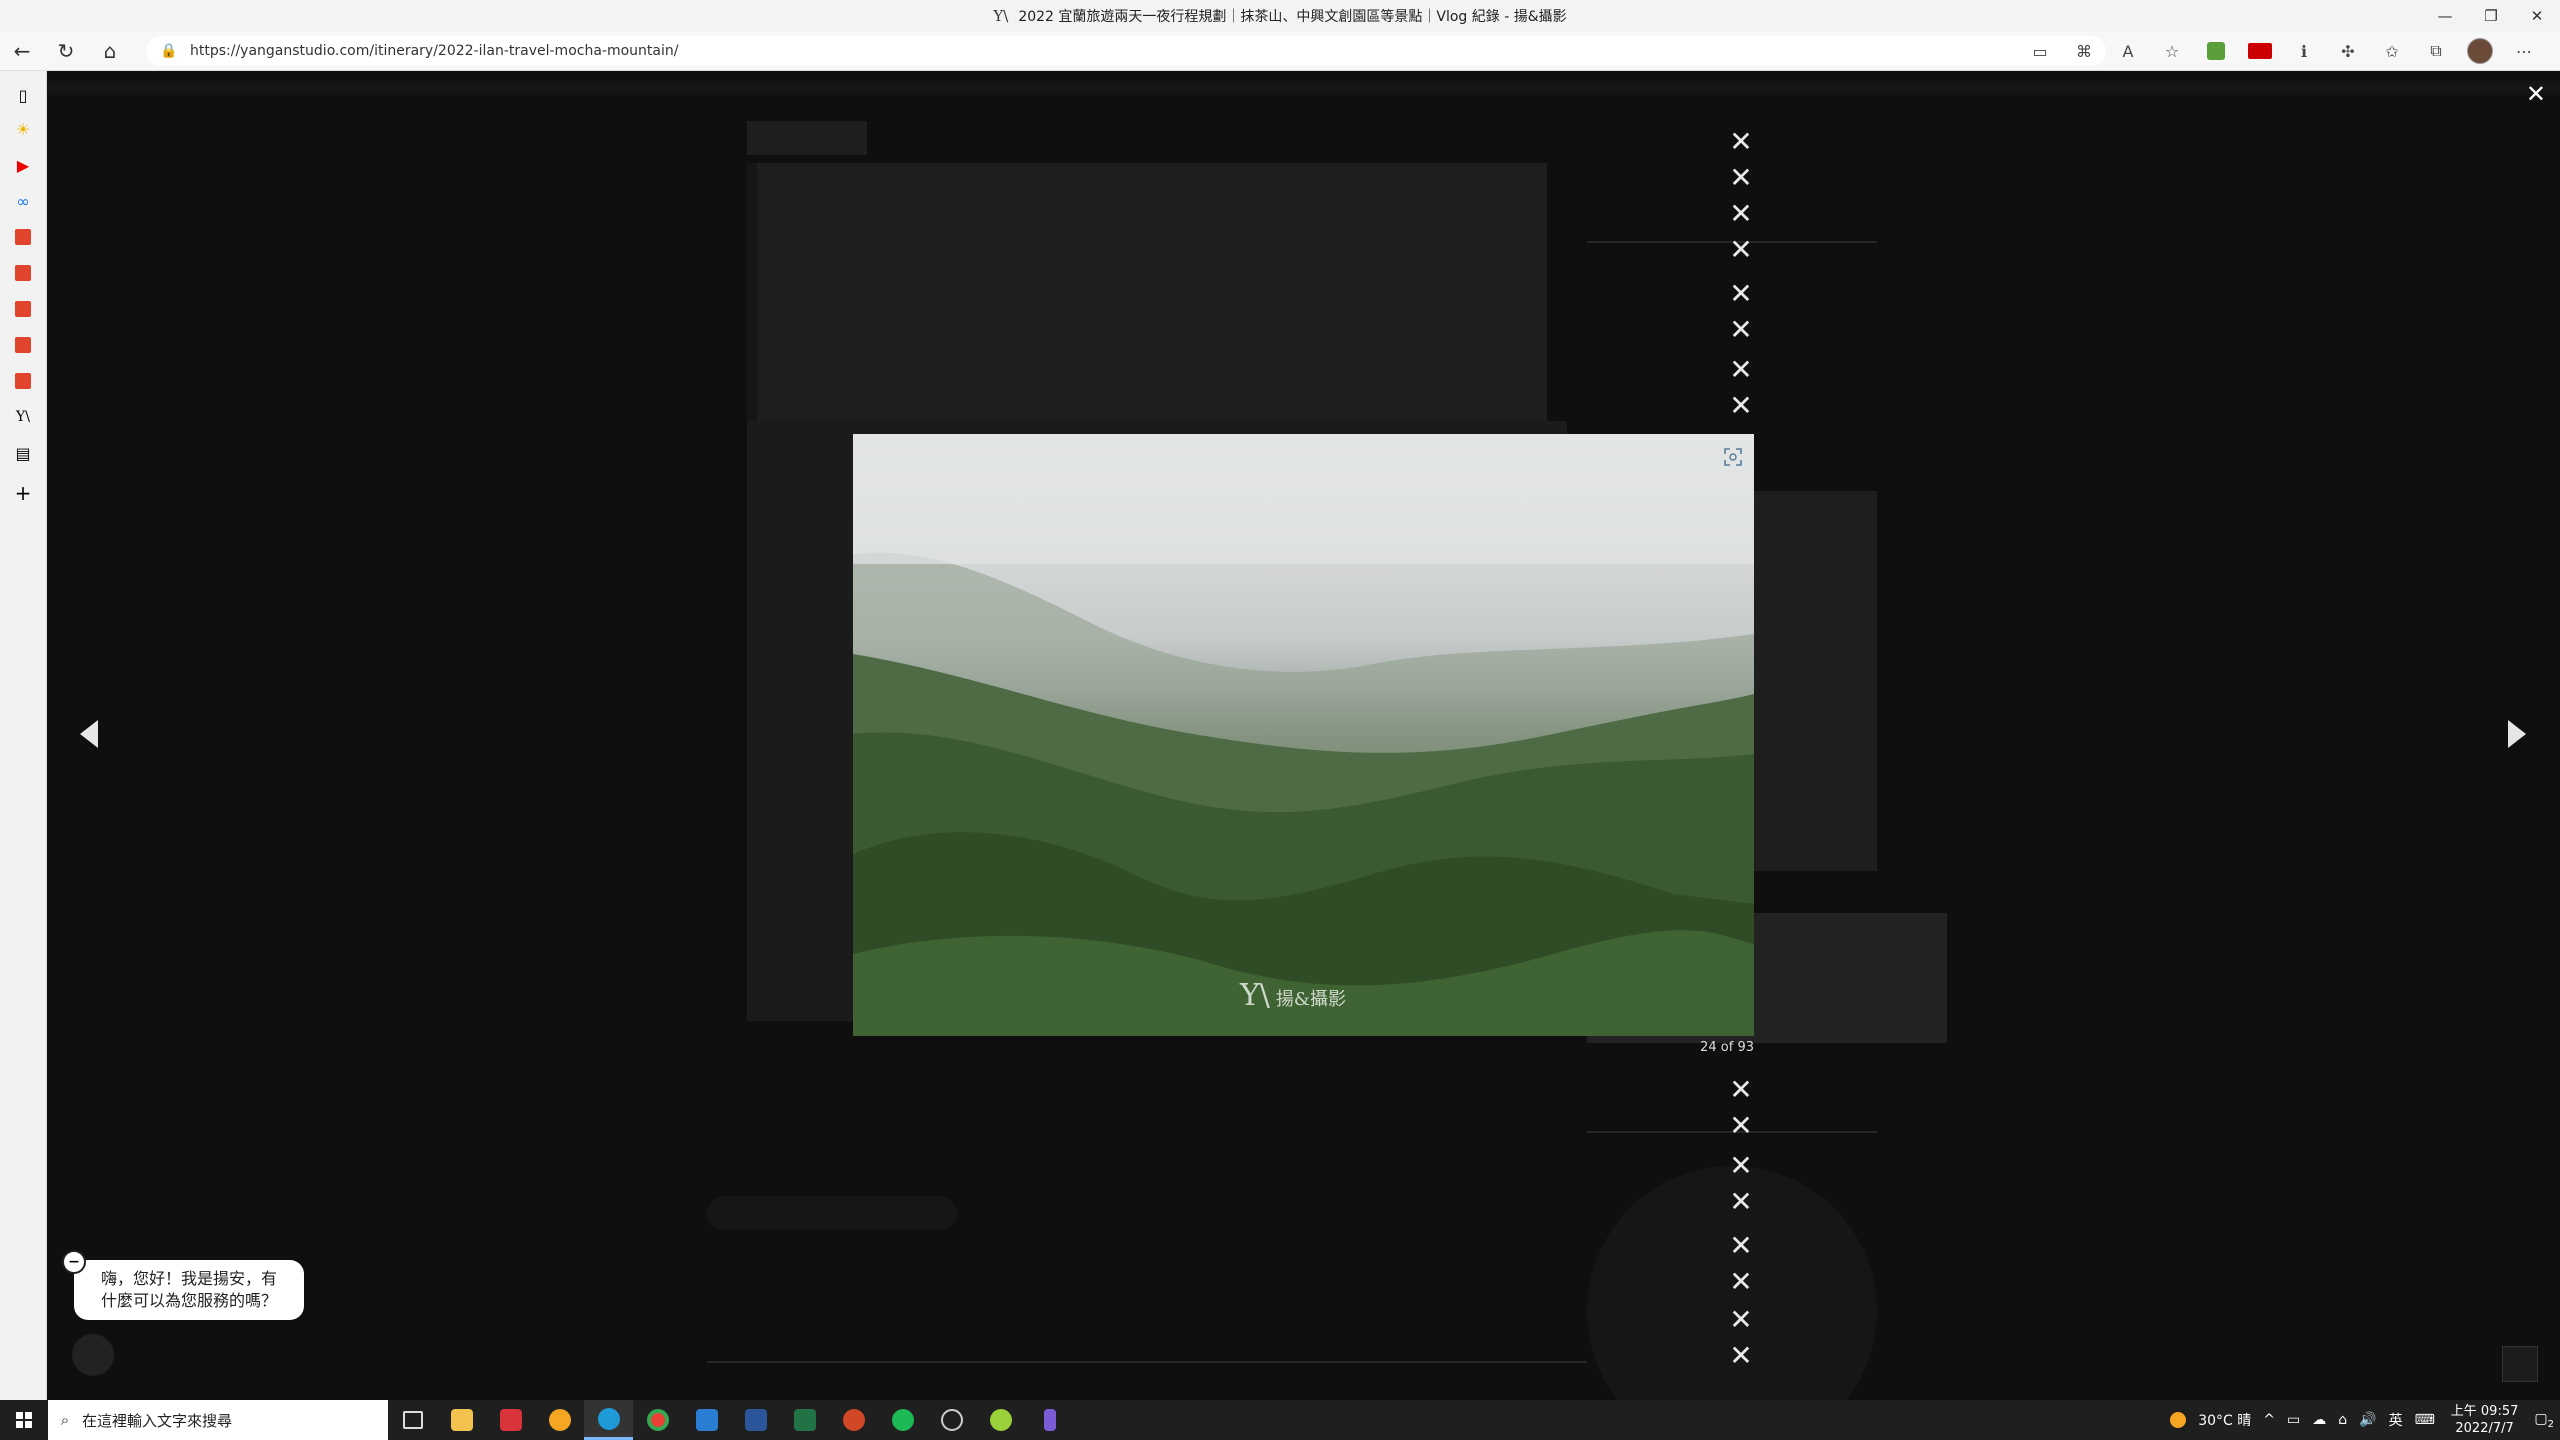  What do you see at coordinates (1049, 1420) in the screenshot?
I see `app-purple-icon` at bounding box center [1049, 1420].